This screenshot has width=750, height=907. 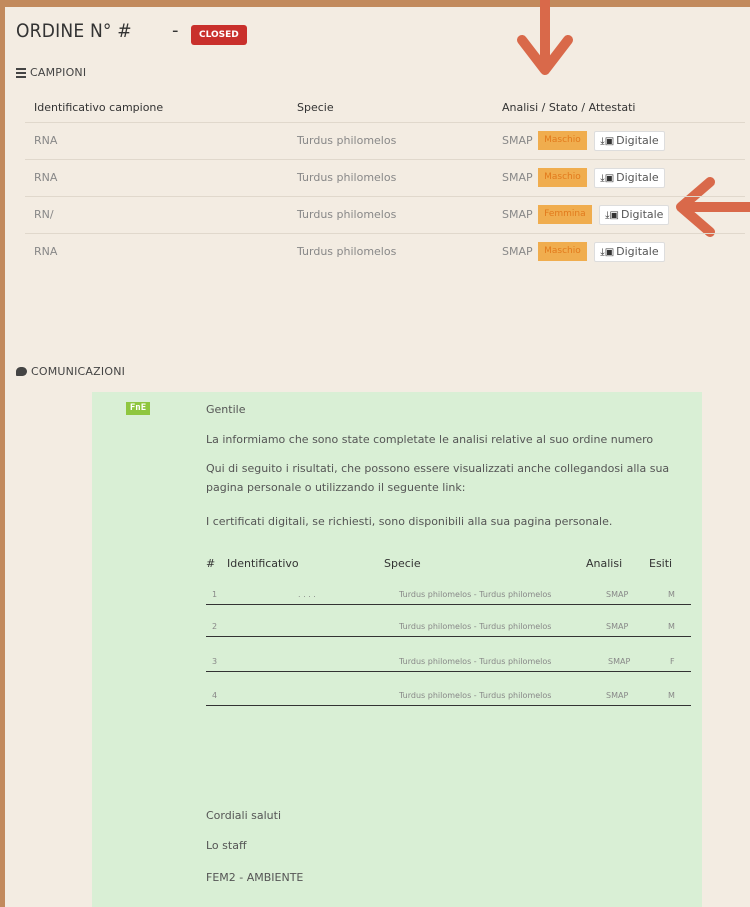 I want to click on column-header-specie: Specie, so click(x=390, y=108).